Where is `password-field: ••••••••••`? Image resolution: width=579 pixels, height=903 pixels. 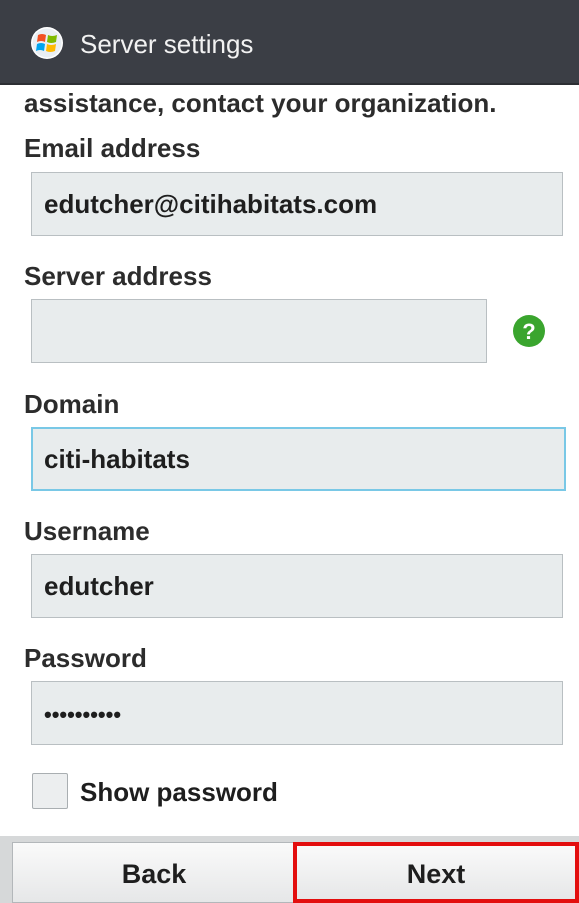 password-field: •••••••••• is located at coordinates (297, 713).